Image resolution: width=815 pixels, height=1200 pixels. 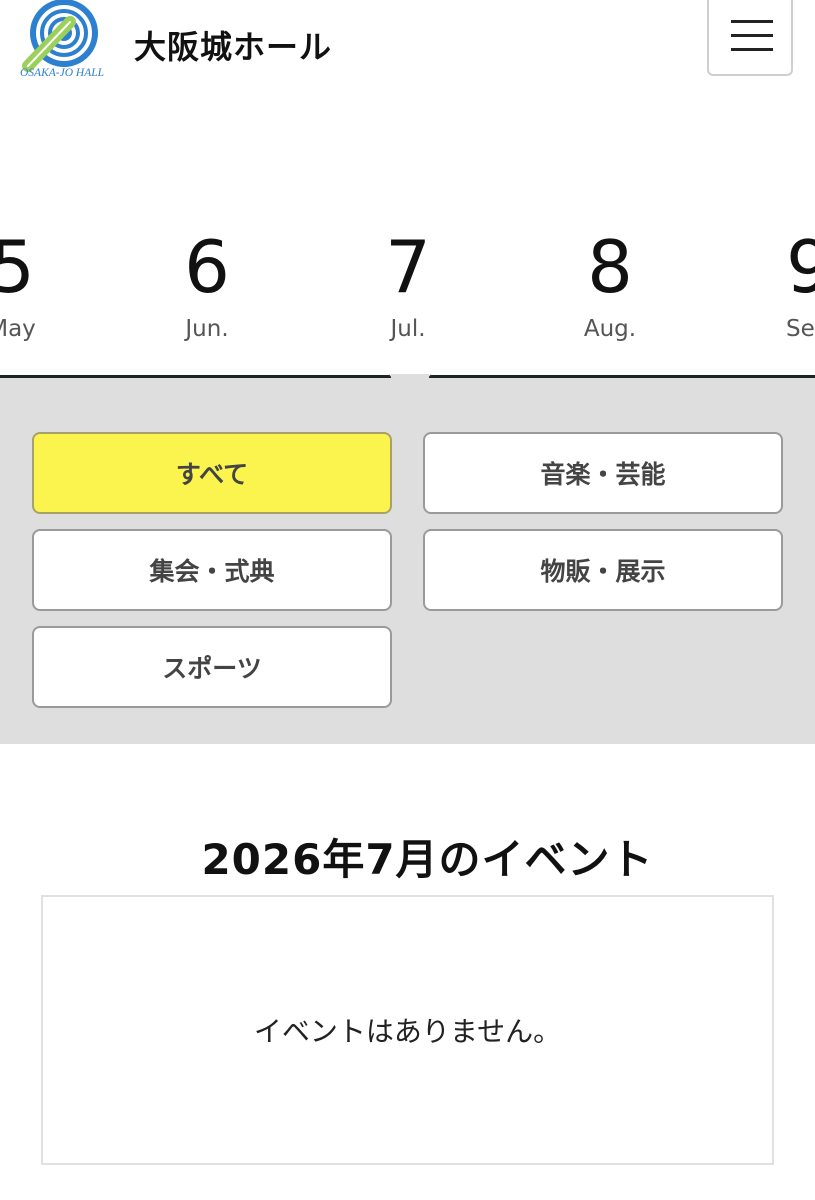 I want to click on hamburger-menu-icon, so click(x=752, y=21).